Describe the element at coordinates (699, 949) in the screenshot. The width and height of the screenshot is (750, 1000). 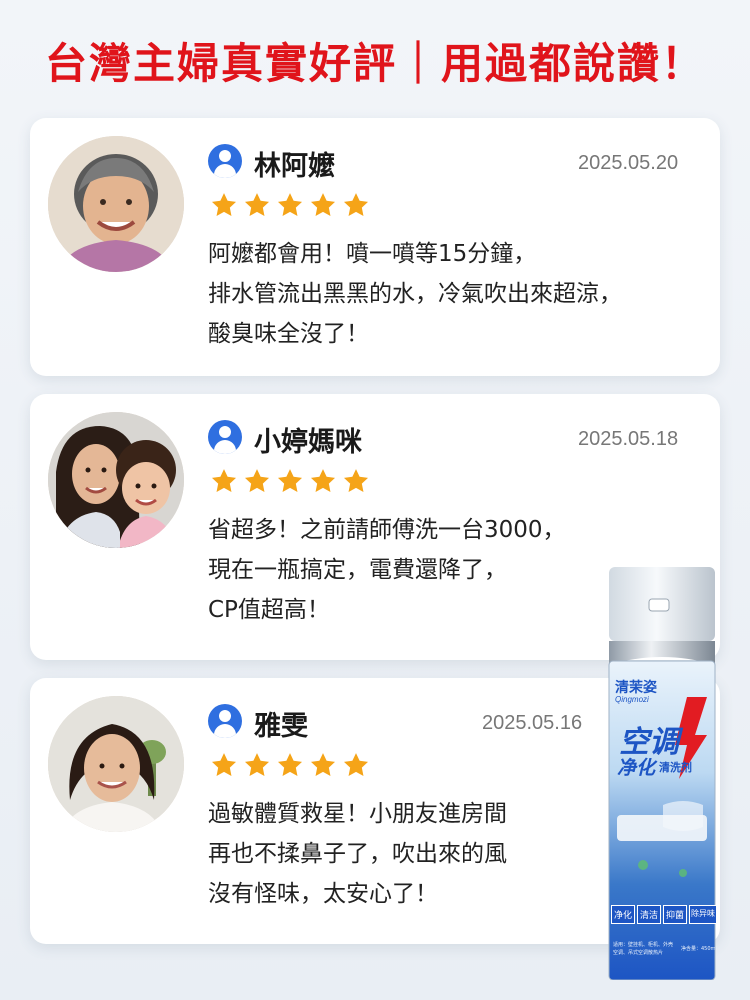
I see `product-volume: 净含量：450ml` at that location.